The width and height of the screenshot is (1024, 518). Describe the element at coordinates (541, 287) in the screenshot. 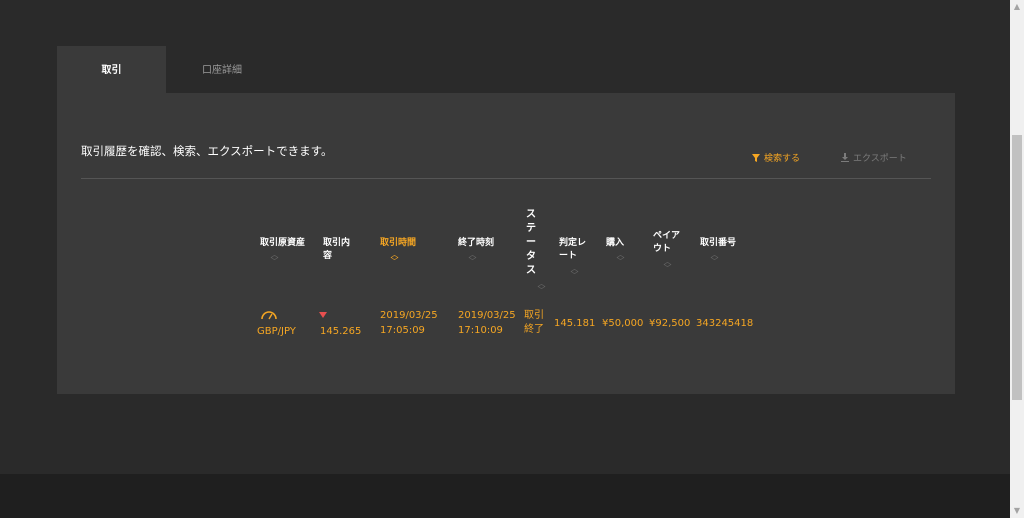

I see `sort-status-icon: ︿ ﹀` at that location.